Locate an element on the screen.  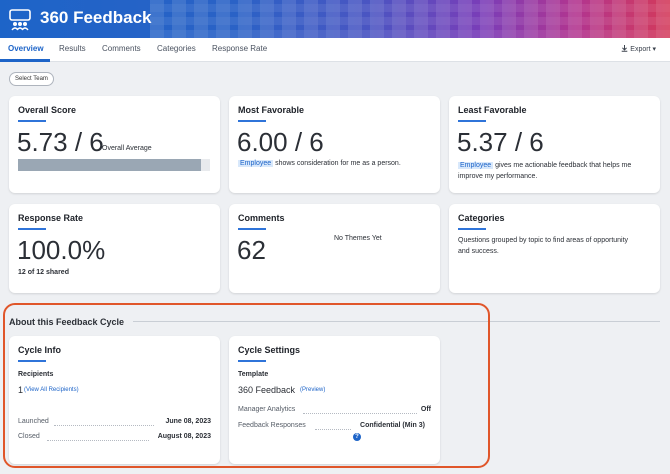
shared-count: 12 of 12 shared is located at coordinates (43, 272).